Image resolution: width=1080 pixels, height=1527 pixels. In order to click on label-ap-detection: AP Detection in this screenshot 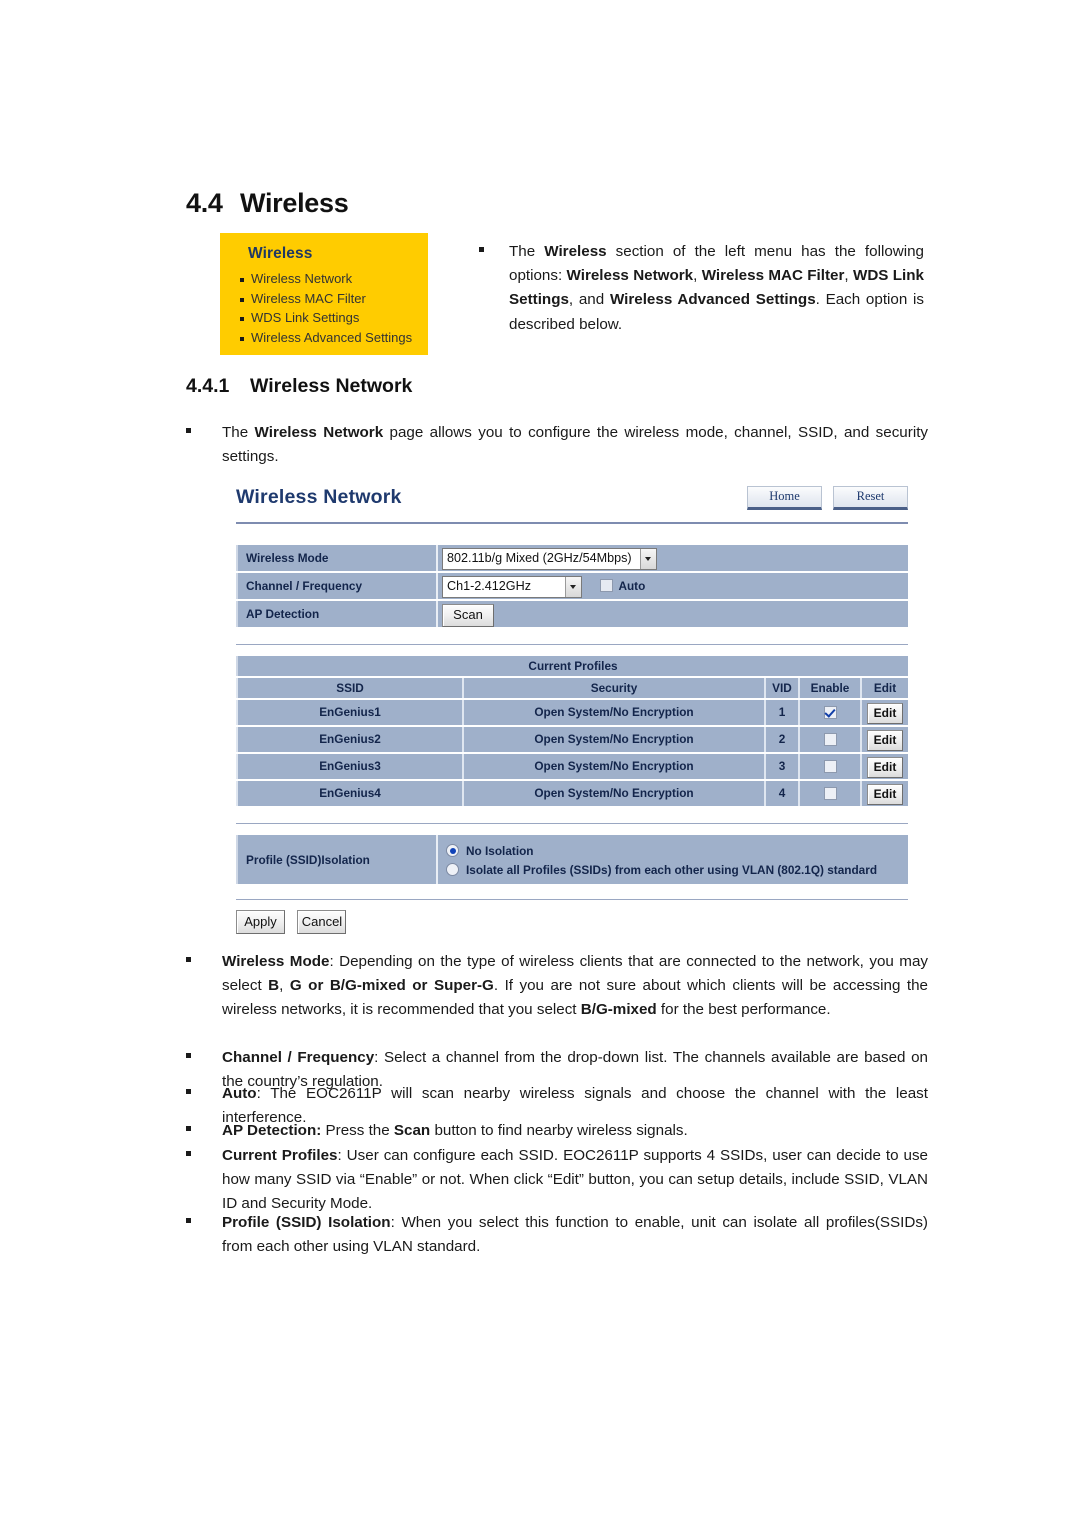, I will do `click(336, 614)`.